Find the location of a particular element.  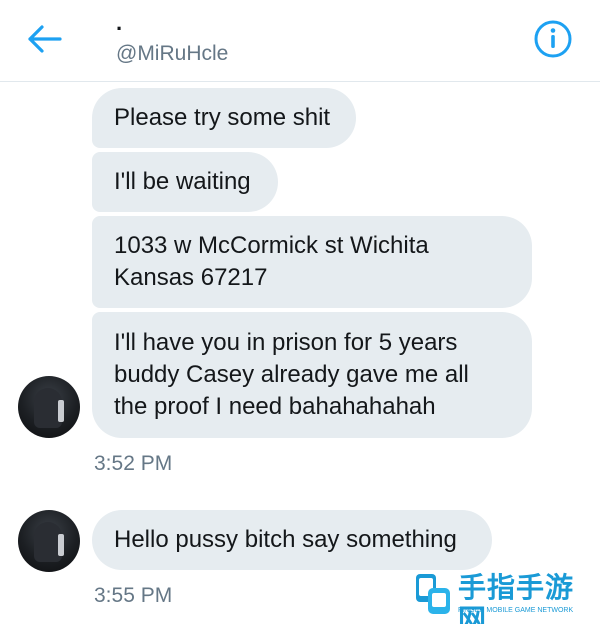

conversation-info-button is located at coordinates (553, 39).